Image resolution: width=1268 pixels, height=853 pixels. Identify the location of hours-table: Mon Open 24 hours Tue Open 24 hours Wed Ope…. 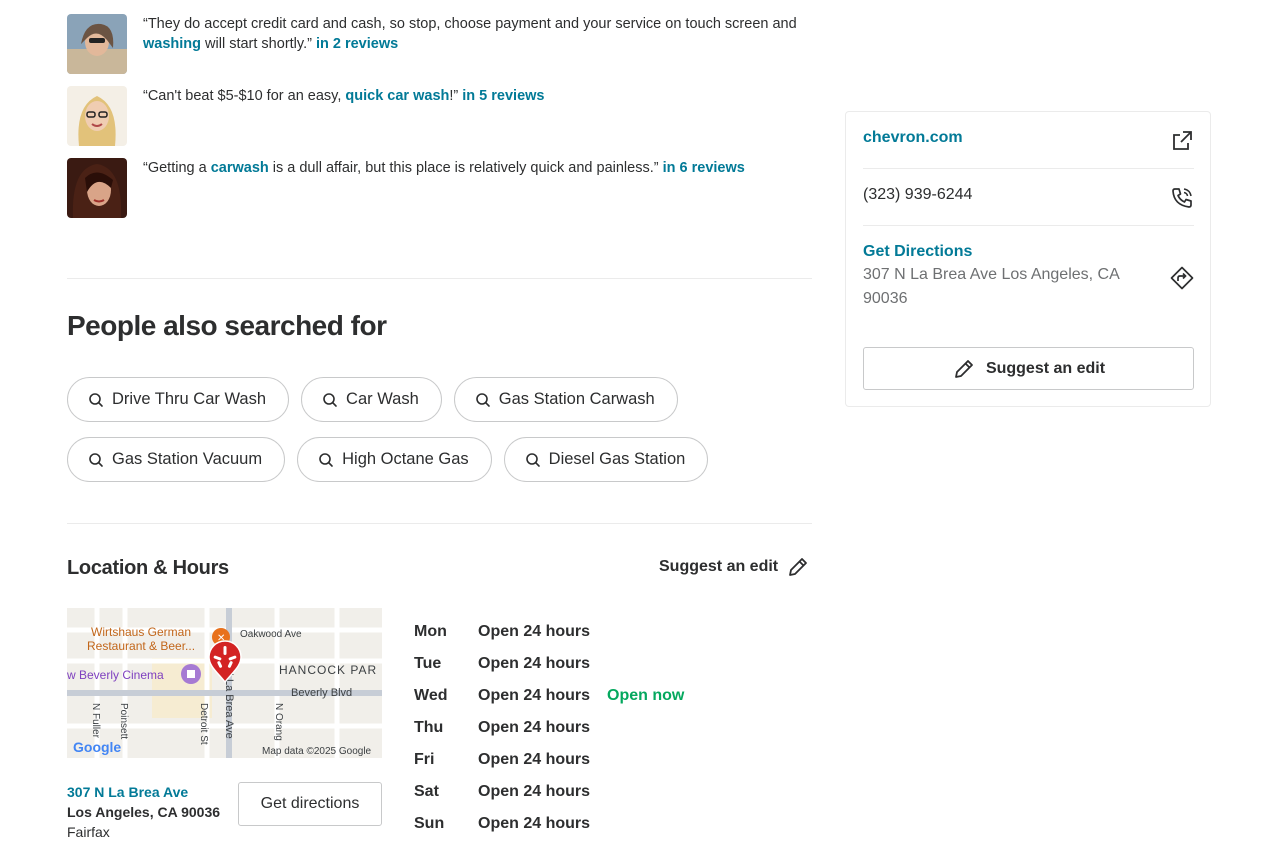
(549, 728).